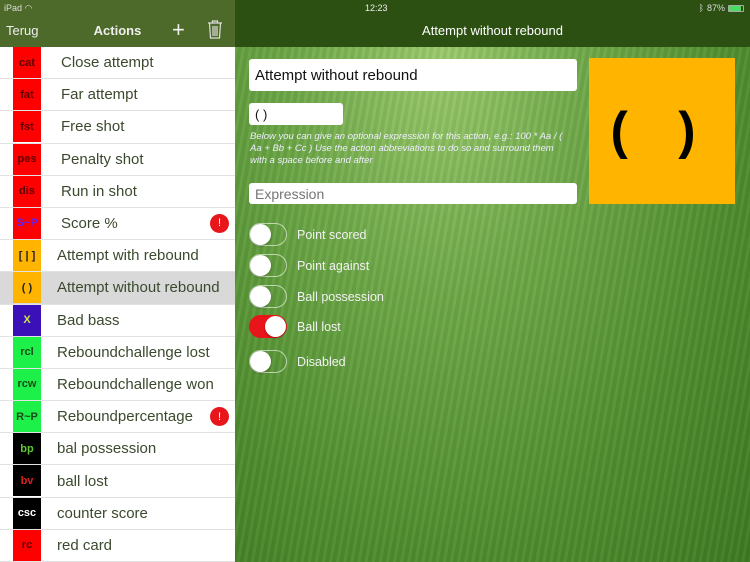 This screenshot has width=750, height=562. Describe the element at coordinates (27, 256) in the screenshot. I see `action-badge: [ | ]` at that location.